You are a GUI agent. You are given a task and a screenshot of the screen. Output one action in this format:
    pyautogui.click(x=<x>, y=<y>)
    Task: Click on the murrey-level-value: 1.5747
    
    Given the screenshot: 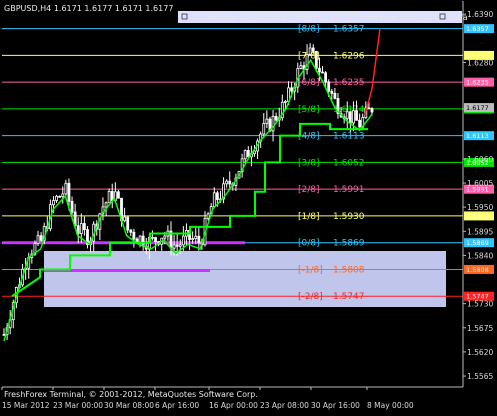 What is the action you would take?
    pyautogui.click(x=349, y=297)
    